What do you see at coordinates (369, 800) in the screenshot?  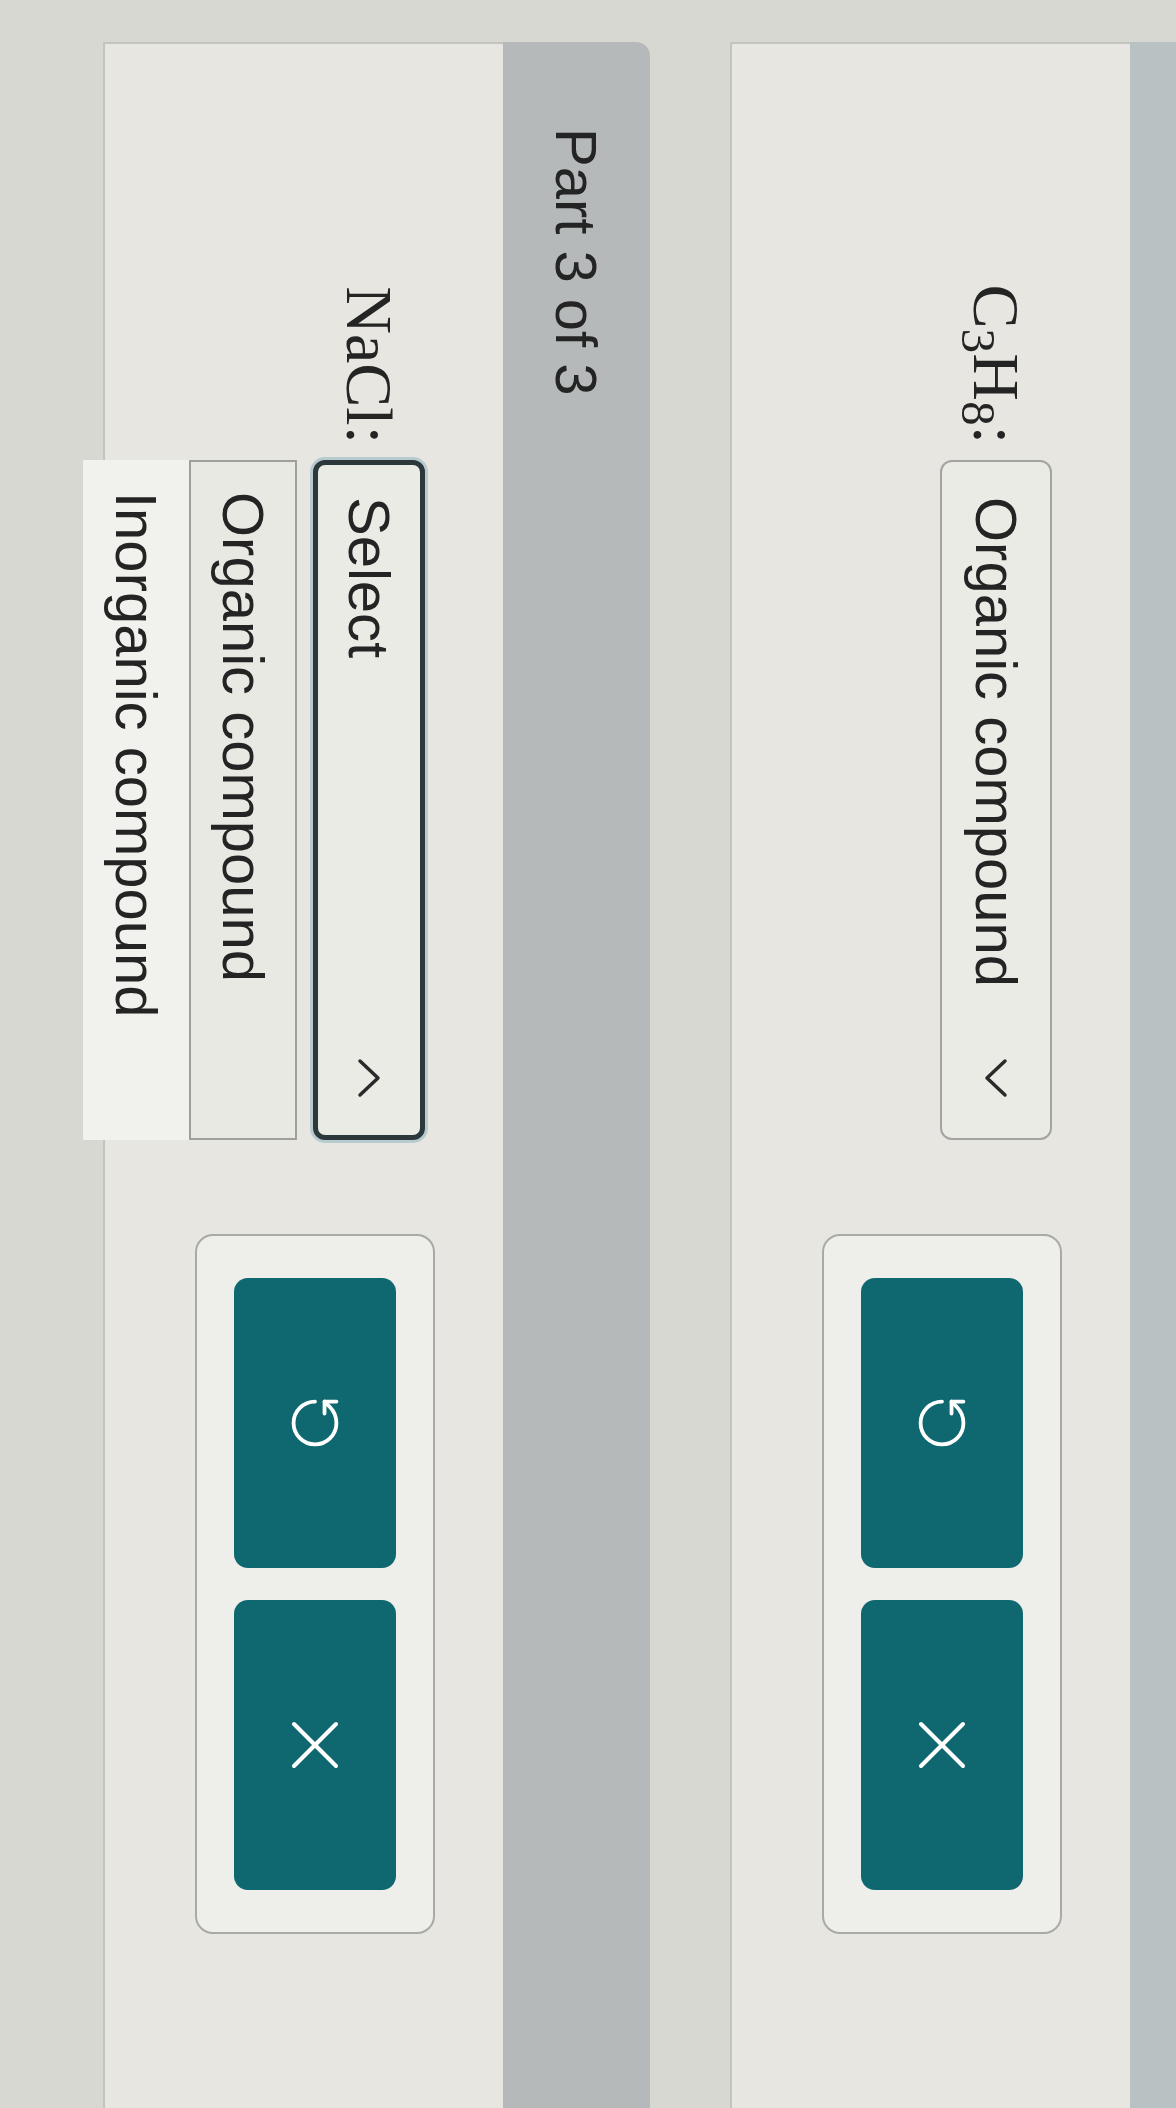 I see `compound-dropdown: Select` at bounding box center [369, 800].